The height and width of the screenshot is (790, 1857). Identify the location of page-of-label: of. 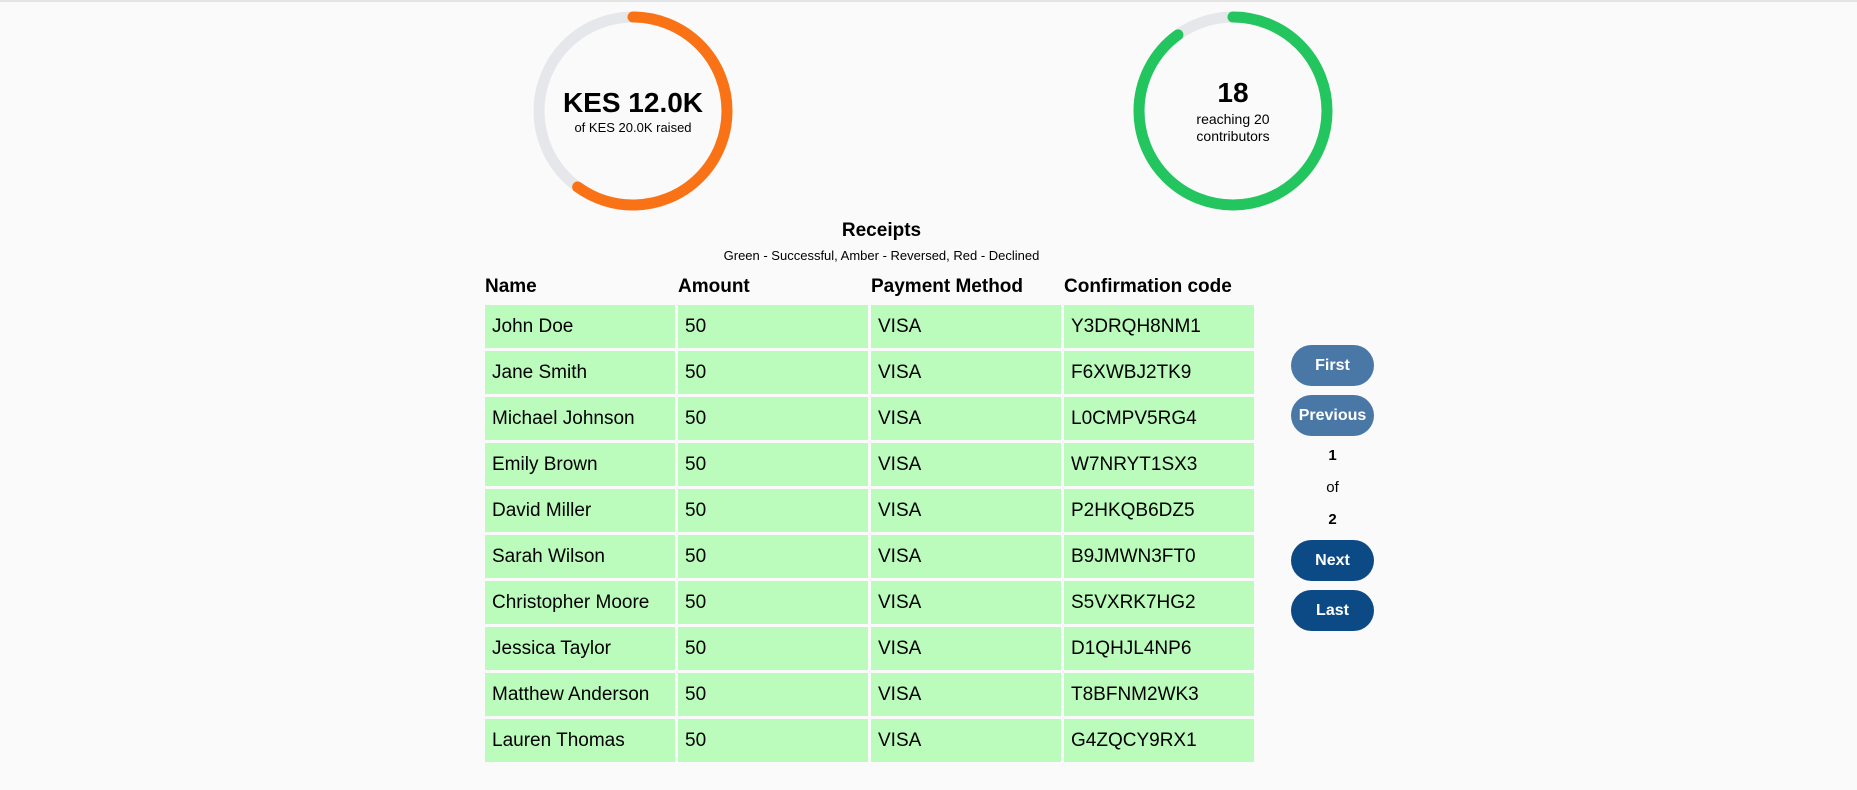
(1332, 487).